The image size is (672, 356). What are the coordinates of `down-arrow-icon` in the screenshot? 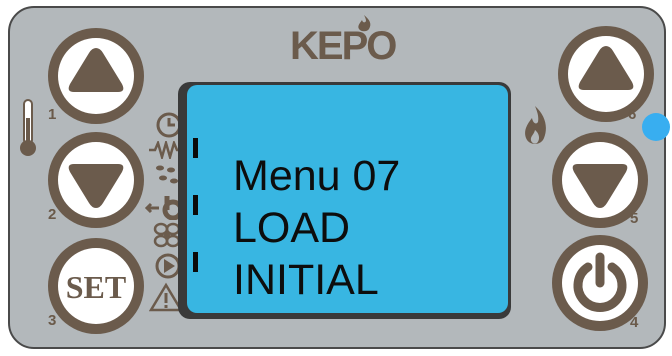 It's located at (96, 180).